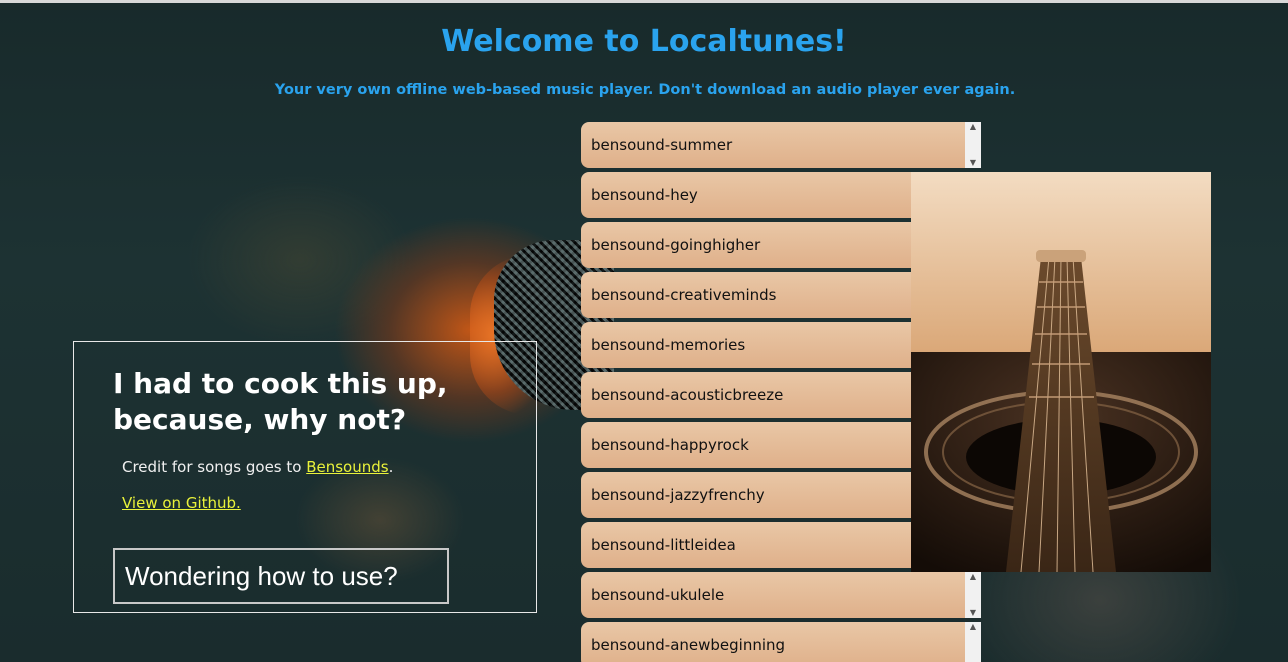  I want to click on song-title: bensound-happyrock, so click(670, 445).